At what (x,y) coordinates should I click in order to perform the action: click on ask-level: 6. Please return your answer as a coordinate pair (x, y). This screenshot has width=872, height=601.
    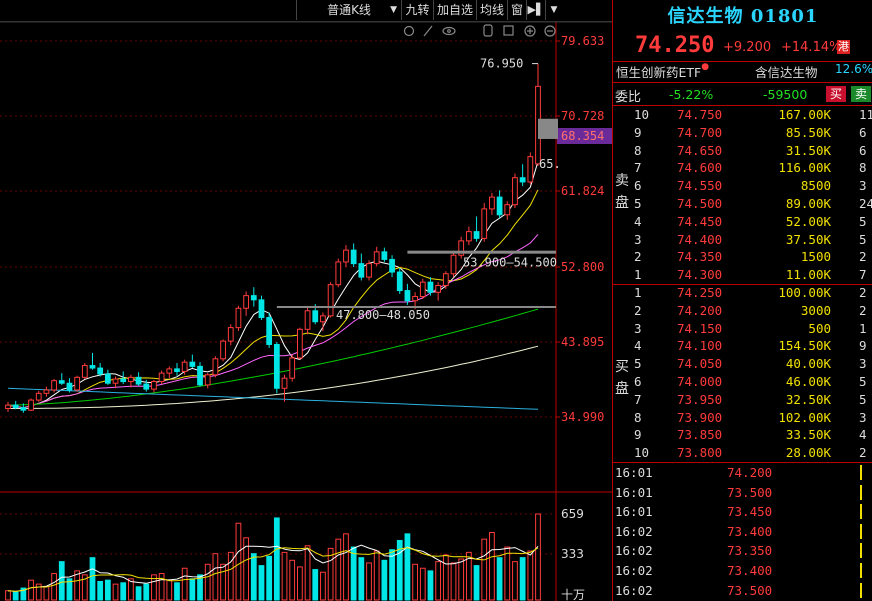
    Looking at the image, I should click on (638, 186).